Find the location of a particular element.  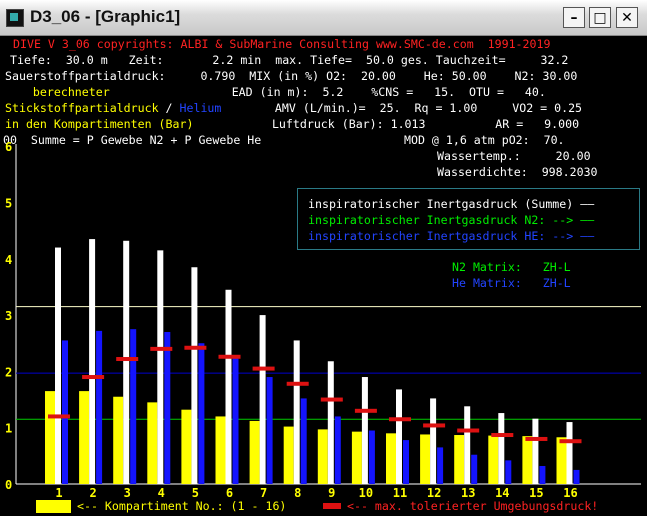

red-swatch is located at coordinates (332, 506).